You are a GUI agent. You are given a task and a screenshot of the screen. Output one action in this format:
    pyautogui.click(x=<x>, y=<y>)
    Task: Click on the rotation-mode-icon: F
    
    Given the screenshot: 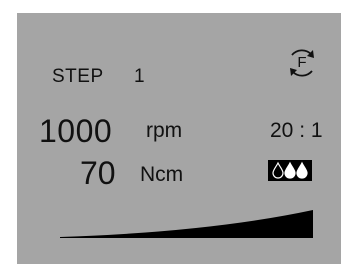 What is the action you would take?
    pyautogui.click(x=302, y=63)
    